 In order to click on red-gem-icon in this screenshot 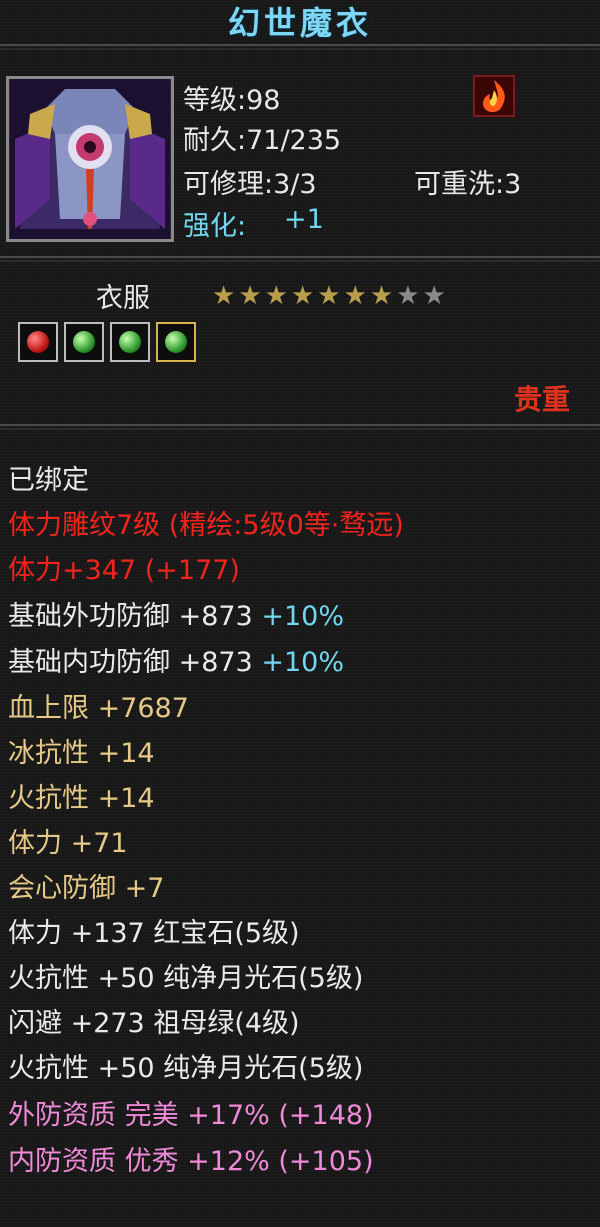, I will do `click(38, 342)`.